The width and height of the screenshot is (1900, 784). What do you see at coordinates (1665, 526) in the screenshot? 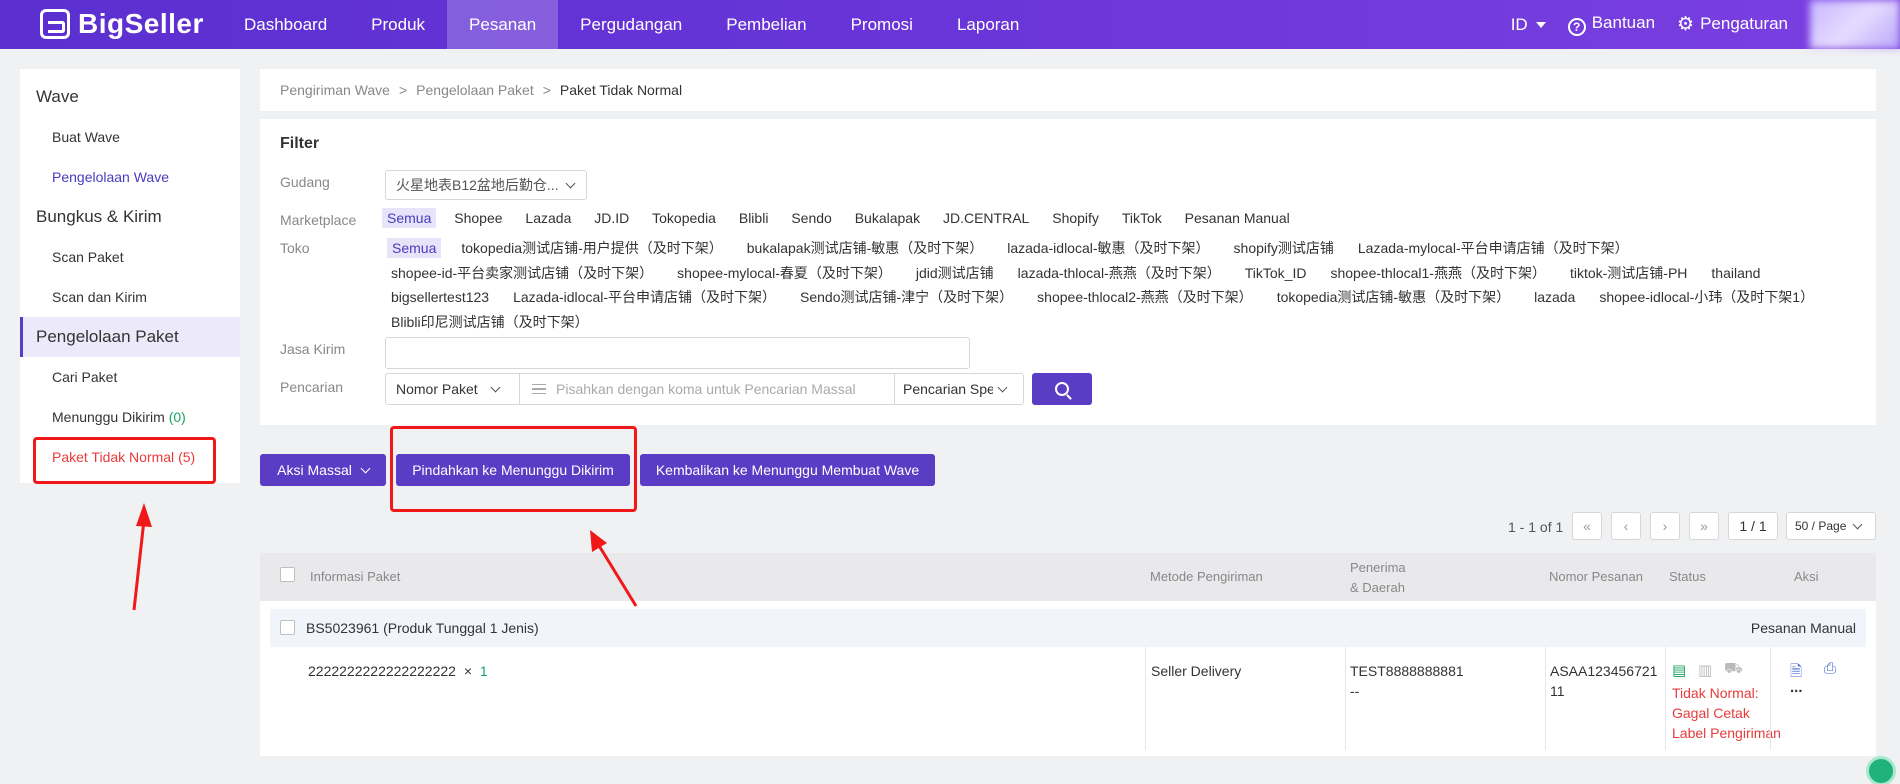
I see `next-page-button: ›` at bounding box center [1665, 526].